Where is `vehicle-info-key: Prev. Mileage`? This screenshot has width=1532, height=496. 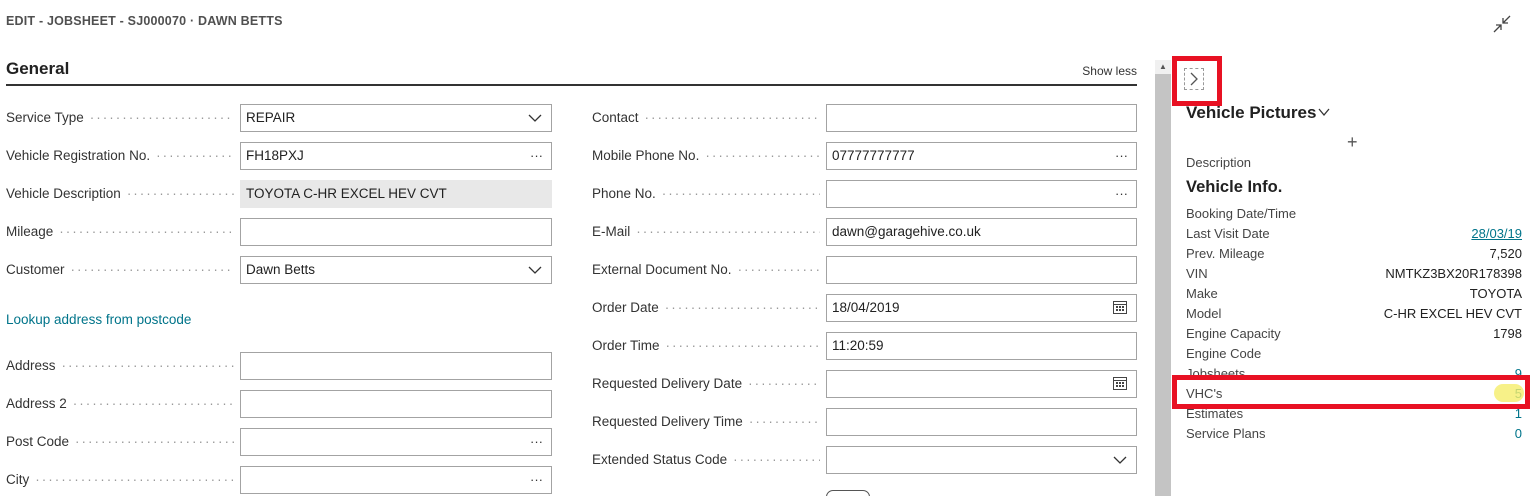 vehicle-info-key: Prev. Mileage is located at coordinates (1225, 253).